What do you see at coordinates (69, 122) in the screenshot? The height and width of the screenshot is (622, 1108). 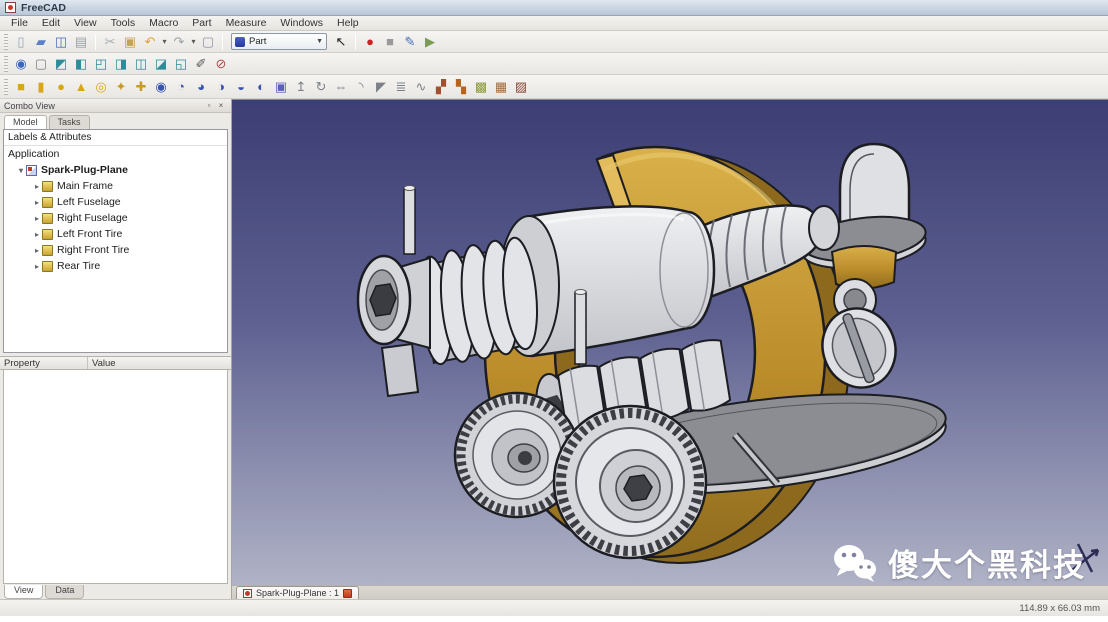 I see `tab-tasks: Tasks` at bounding box center [69, 122].